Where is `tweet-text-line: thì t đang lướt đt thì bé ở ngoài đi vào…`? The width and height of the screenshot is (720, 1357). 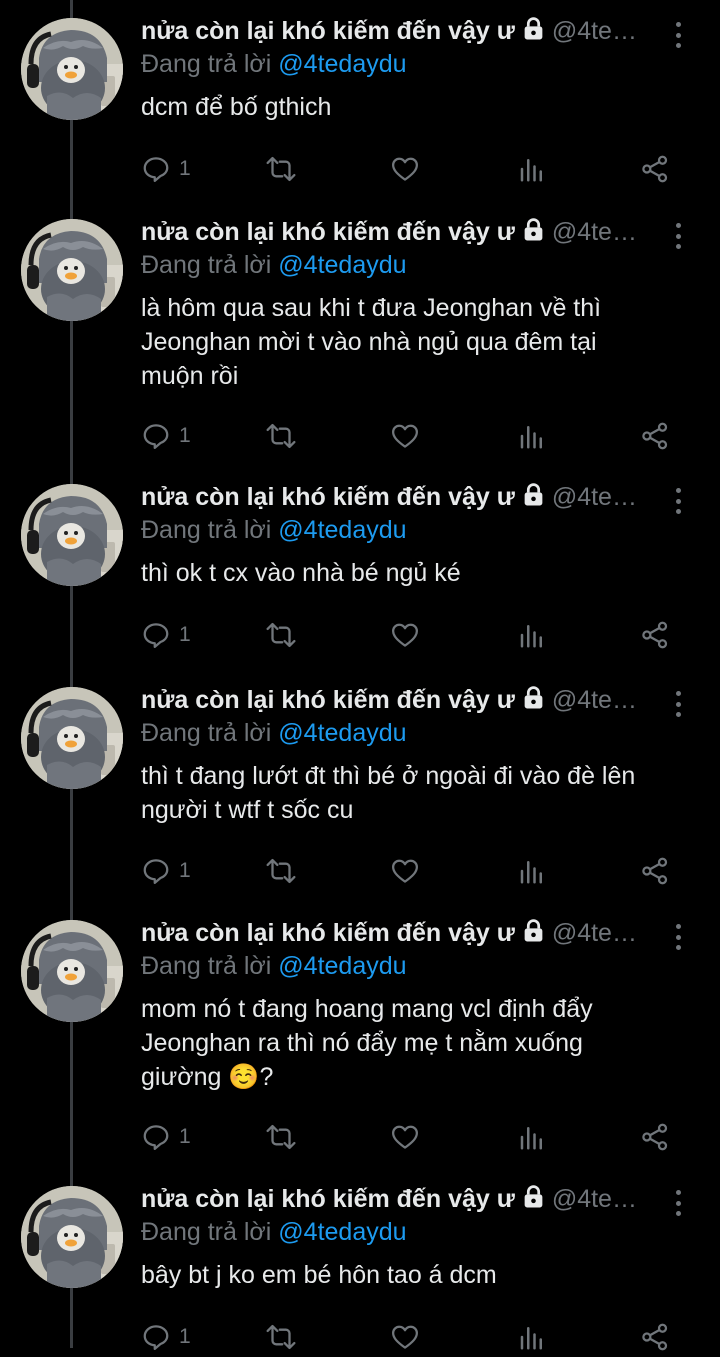 tweet-text-line: thì t đang lướt đt thì bé ở ngoài đi vào… is located at coordinates (388, 776).